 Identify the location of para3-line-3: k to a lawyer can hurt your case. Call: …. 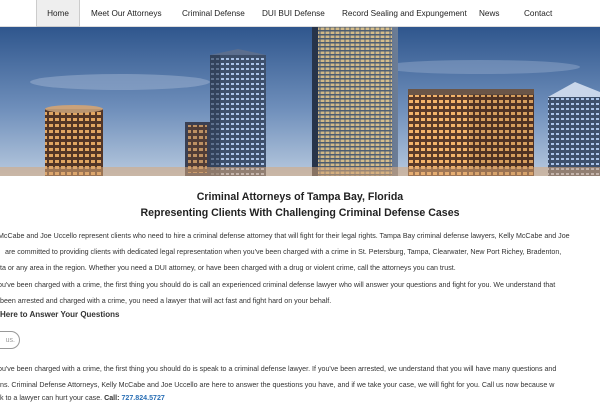
(82, 398).